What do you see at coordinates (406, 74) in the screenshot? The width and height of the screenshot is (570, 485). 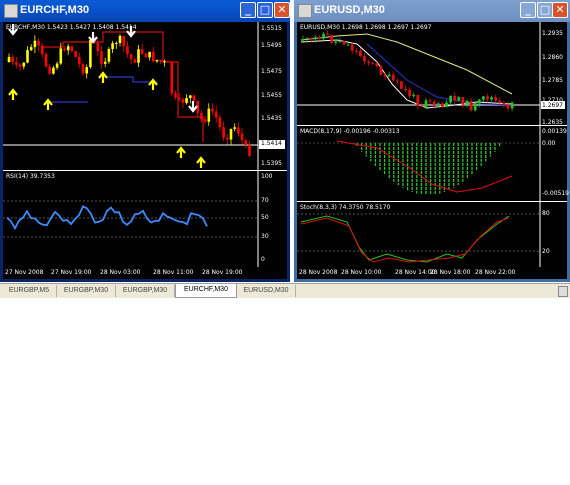 I see `moving-average-white` at bounding box center [406, 74].